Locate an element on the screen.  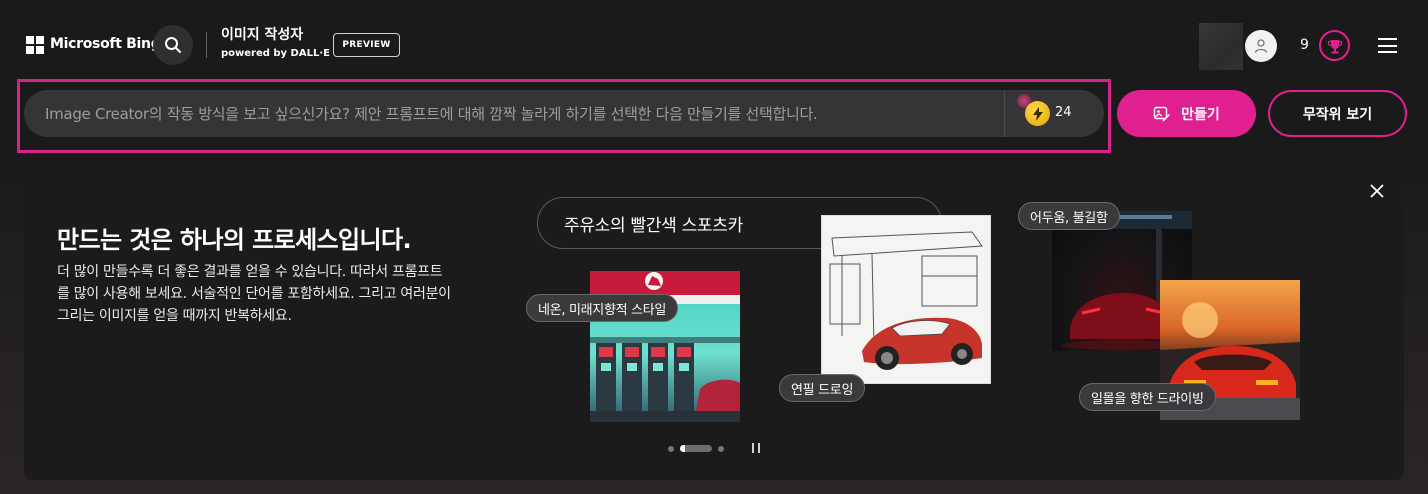
search-icon is located at coordinates (173, 45).